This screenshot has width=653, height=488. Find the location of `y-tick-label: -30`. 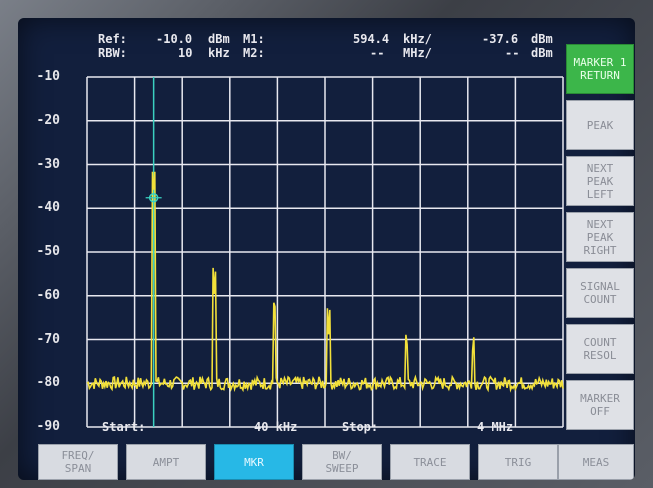

y-tick-label: -30 is located at coordinates (48, 164).